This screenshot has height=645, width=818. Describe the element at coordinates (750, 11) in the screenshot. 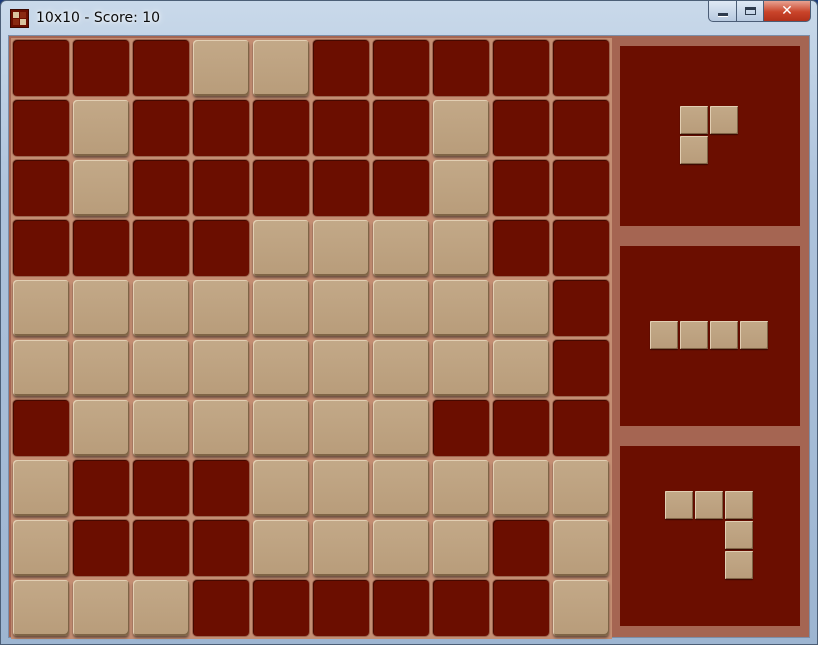

I see `maximize-button` at that location.